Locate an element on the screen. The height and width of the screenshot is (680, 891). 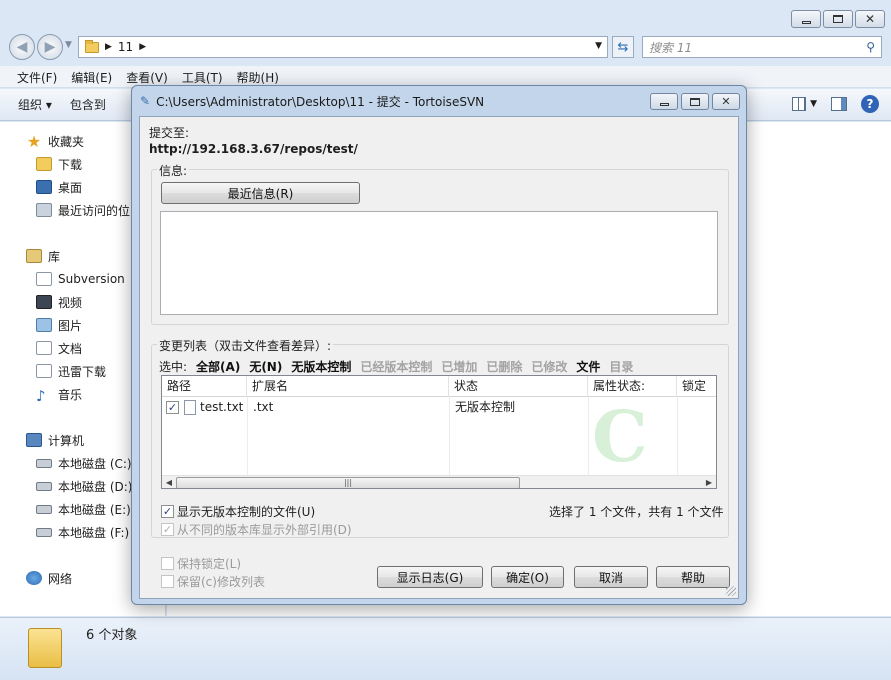
show-unversioned-label: 显示无版本控制的文件(U) is located at coordinates (246, 512).